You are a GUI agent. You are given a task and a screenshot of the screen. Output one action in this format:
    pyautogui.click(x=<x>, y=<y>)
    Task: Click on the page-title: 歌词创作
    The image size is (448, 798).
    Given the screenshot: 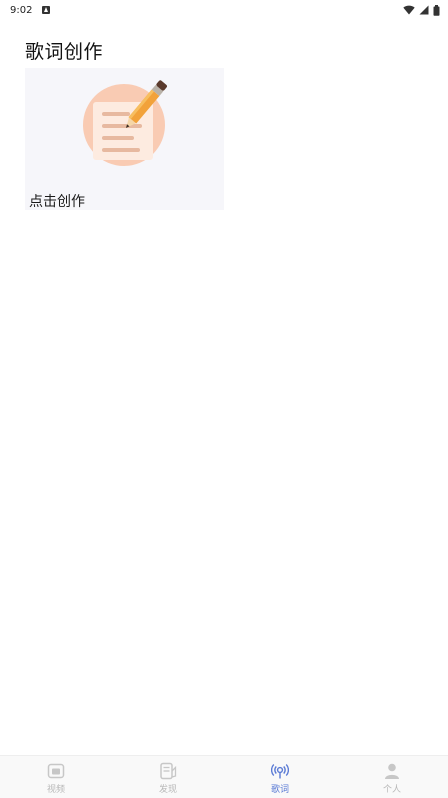 What is the action you would take?
    pyautogui.click(x=64, y=52)
    